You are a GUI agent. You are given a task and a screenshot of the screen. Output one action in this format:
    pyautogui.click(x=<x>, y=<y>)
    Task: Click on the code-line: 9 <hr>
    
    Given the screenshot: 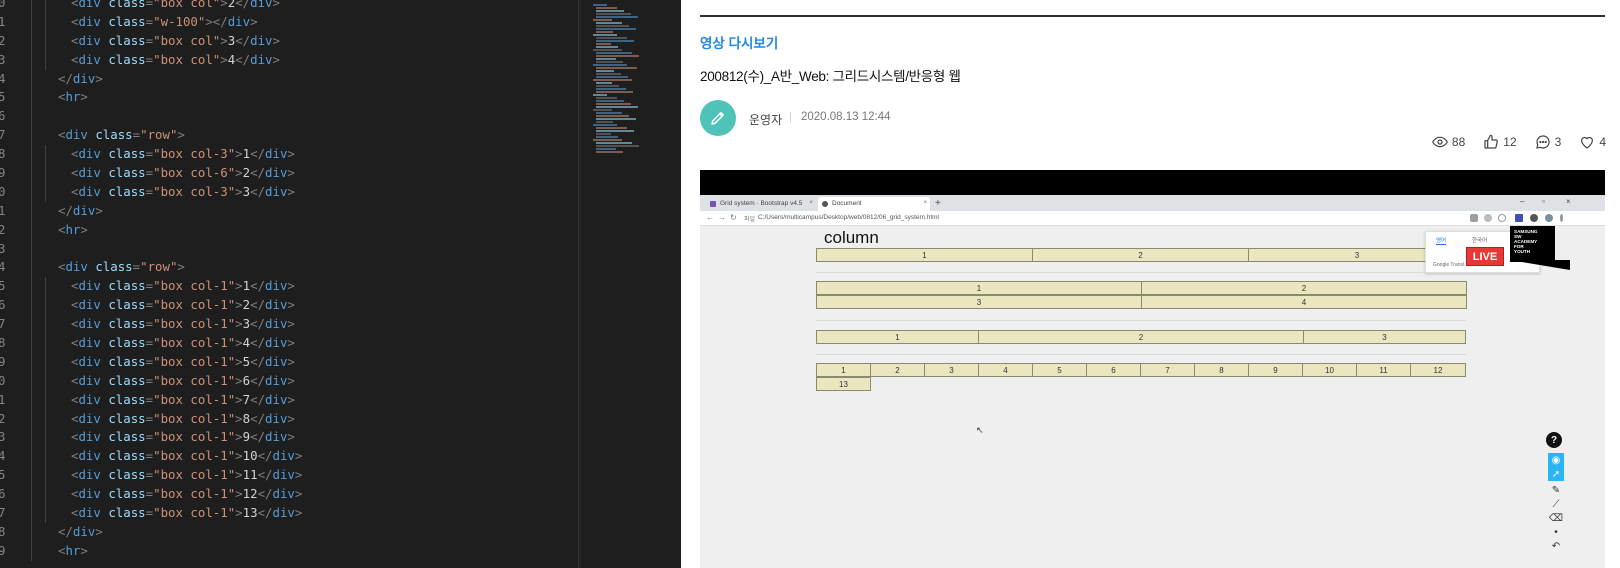 What is the action you would take?
    pyautogui.click(x=290, y=551)
    